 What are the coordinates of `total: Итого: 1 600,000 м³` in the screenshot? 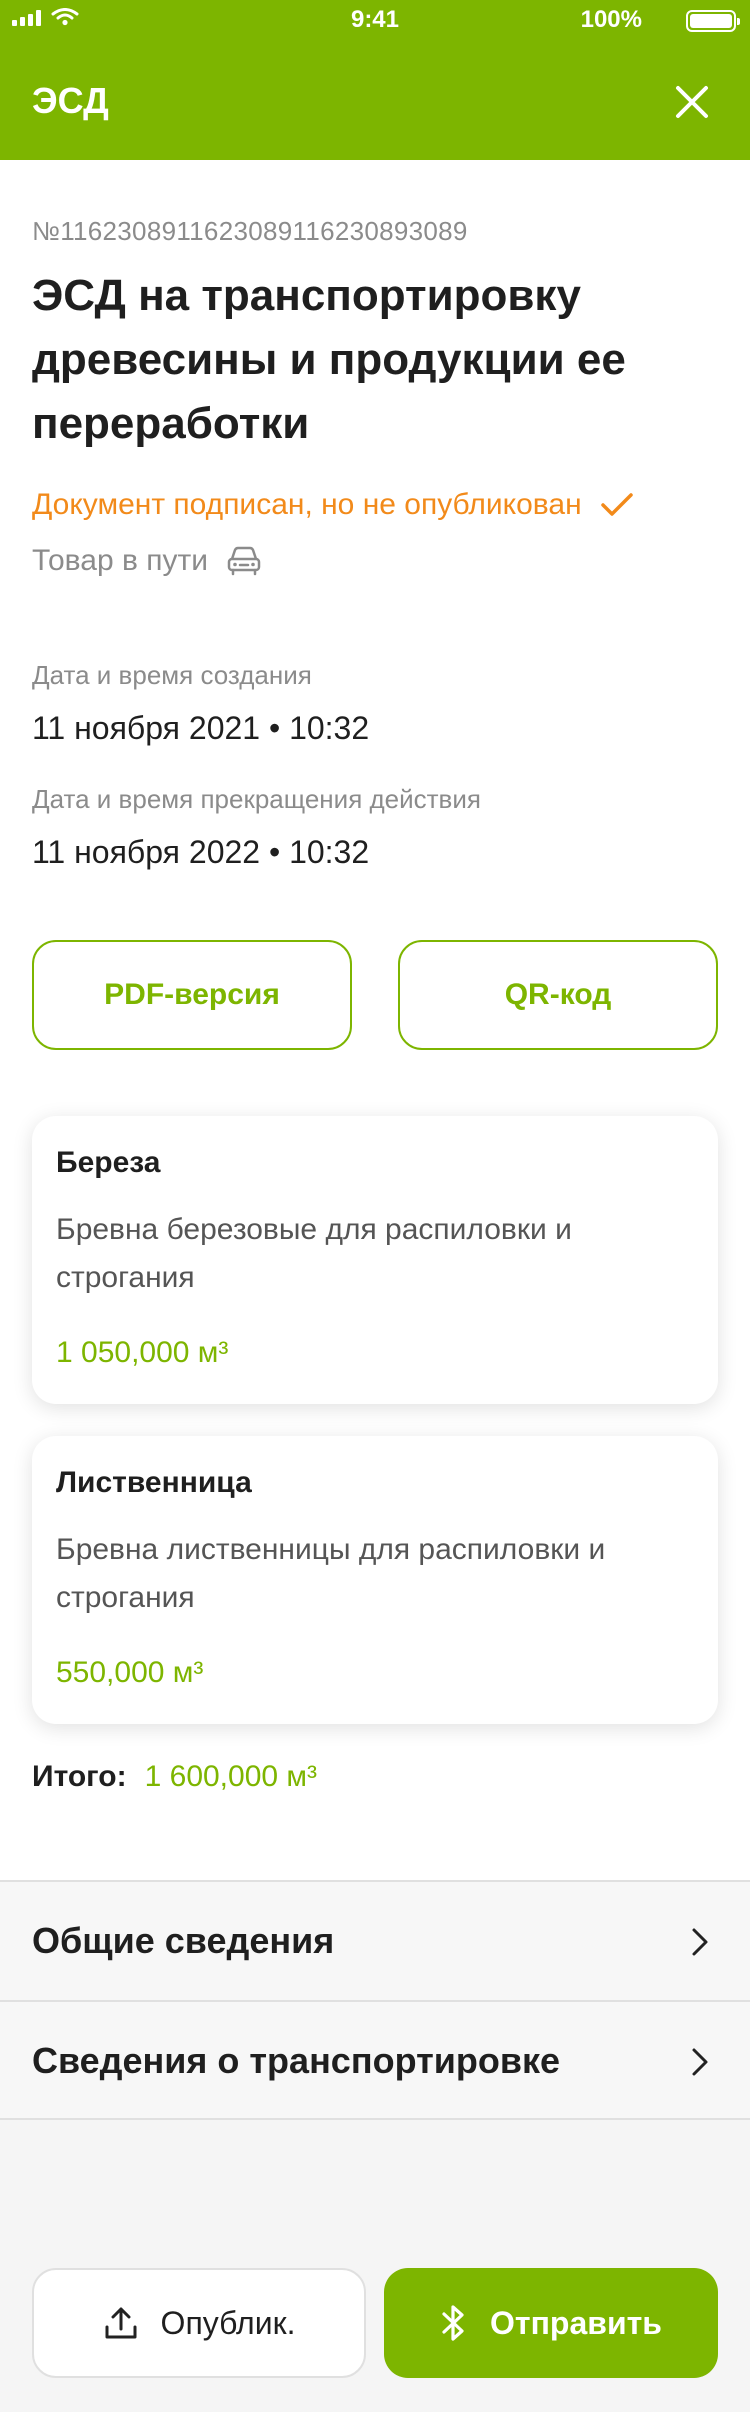 It's located at (174, 1777).